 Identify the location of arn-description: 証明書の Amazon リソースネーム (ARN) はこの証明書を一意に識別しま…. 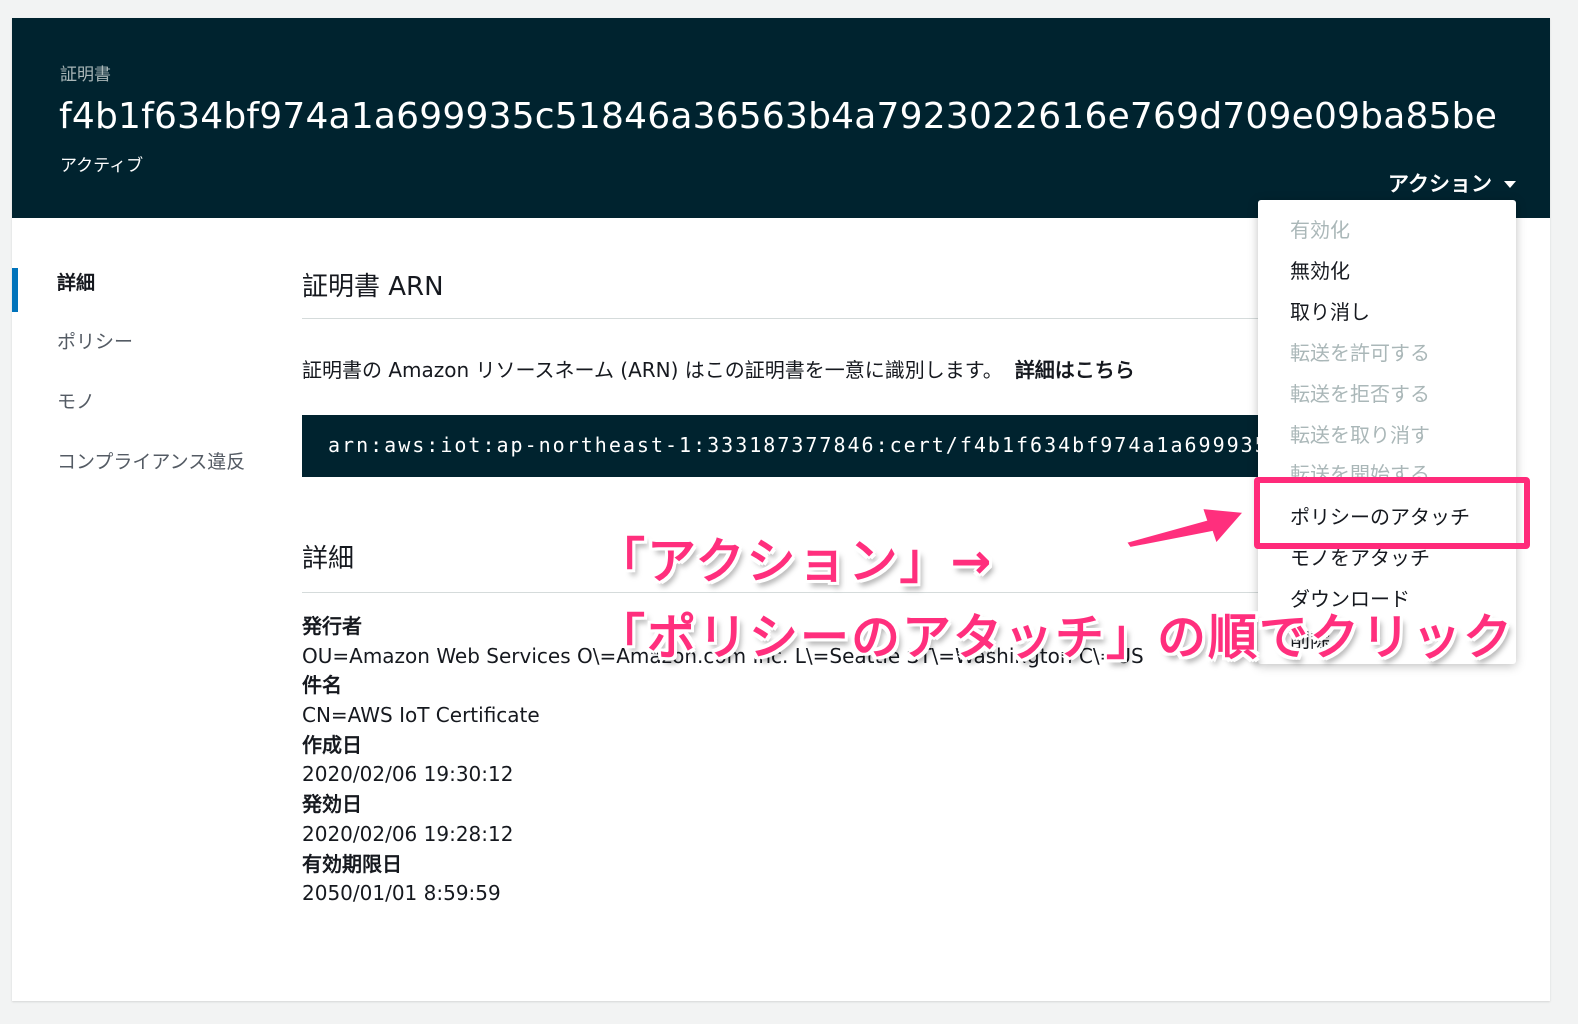
(718, 368).